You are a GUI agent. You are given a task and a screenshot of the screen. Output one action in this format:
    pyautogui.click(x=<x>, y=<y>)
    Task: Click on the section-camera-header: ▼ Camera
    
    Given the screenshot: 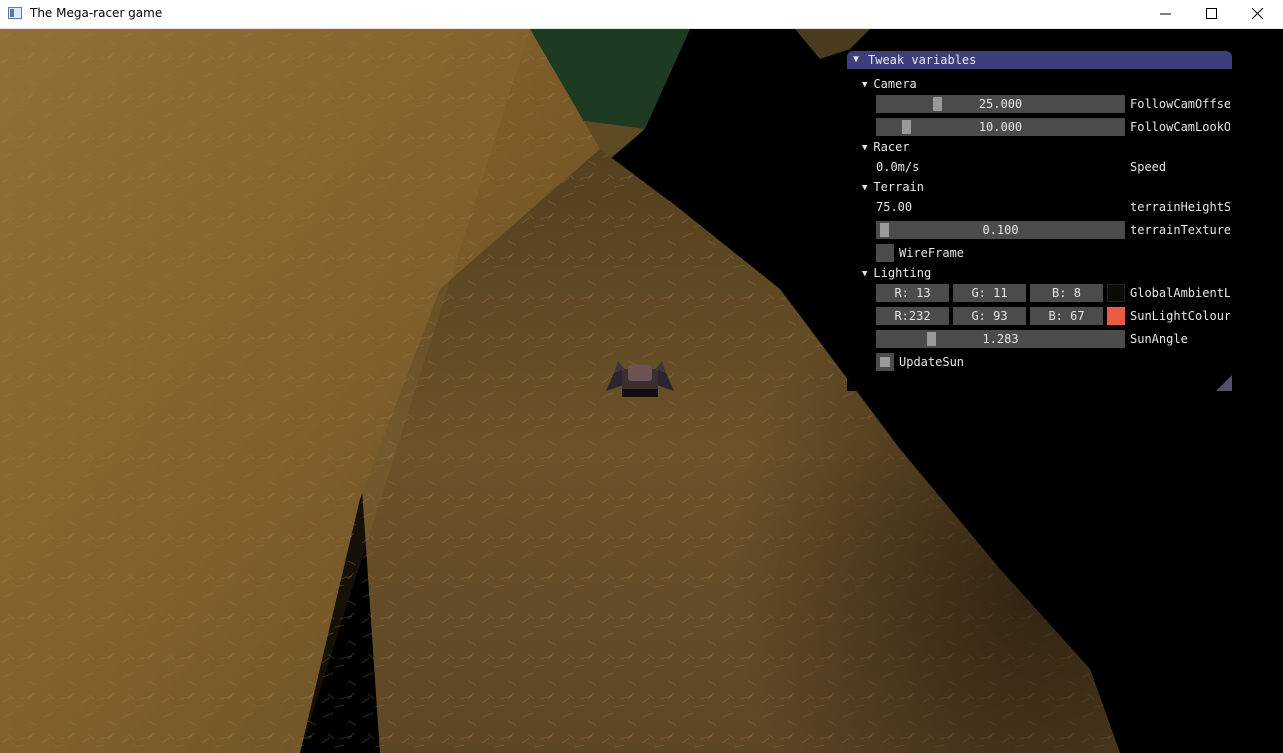 What is the action you would take?
    pyautogui.click(x=889, y=84)
    